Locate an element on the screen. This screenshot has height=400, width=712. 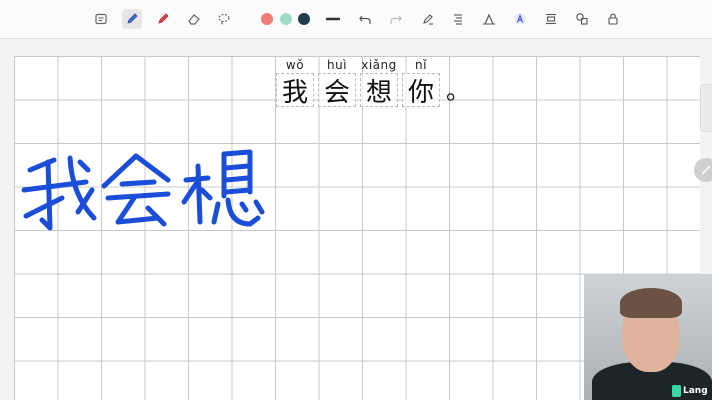
syllable: xiǎng 想 is located at coordinates (379, 83).